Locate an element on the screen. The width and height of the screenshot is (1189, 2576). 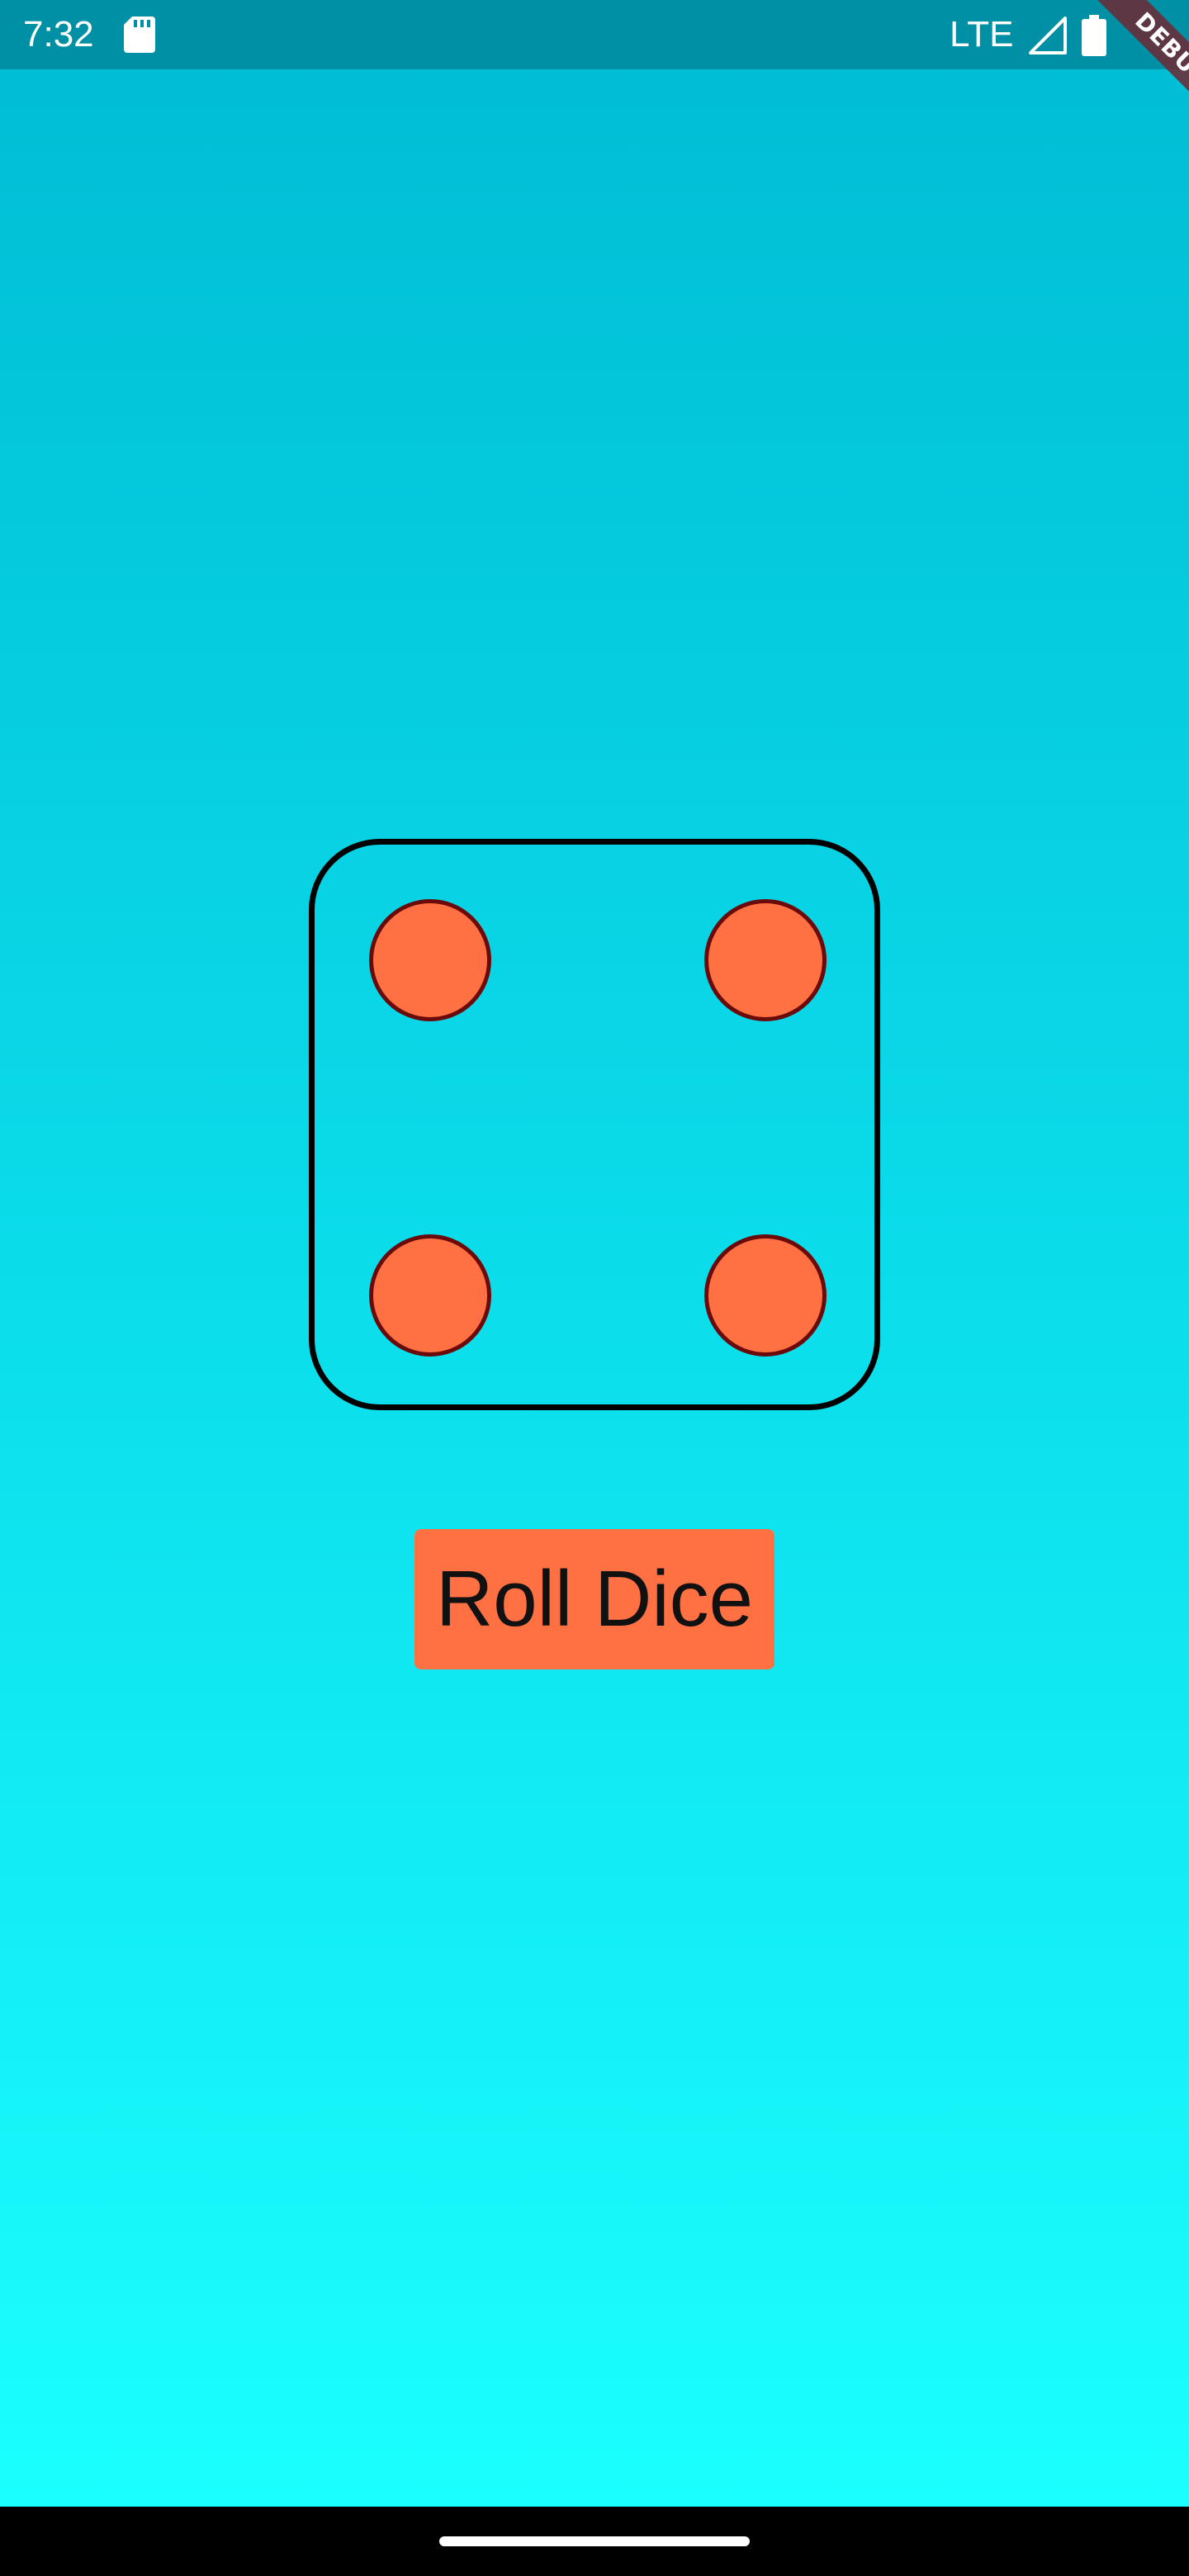
home-handle-icon is located at coordinates (594, 2541).